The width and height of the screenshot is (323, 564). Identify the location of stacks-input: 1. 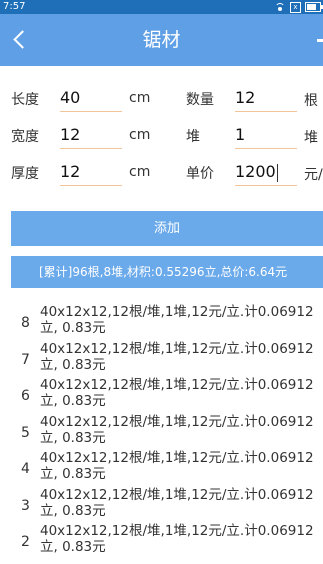
(266, 135).